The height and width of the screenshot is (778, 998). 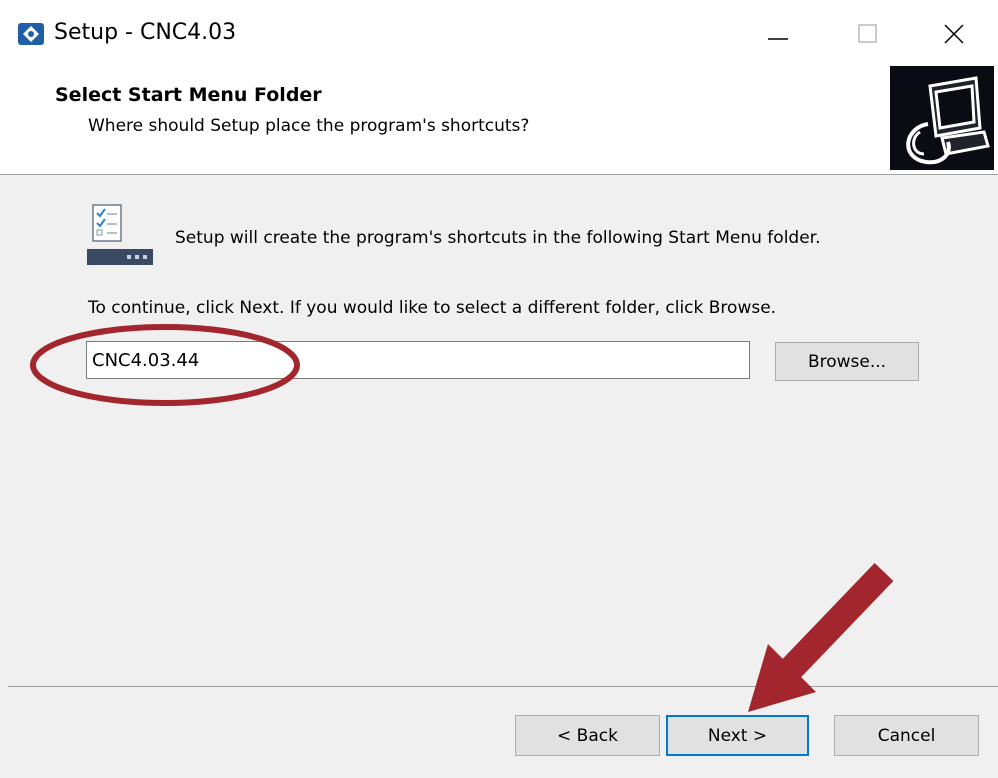 I want to click on maximize-button, so click(x=868, y=34).